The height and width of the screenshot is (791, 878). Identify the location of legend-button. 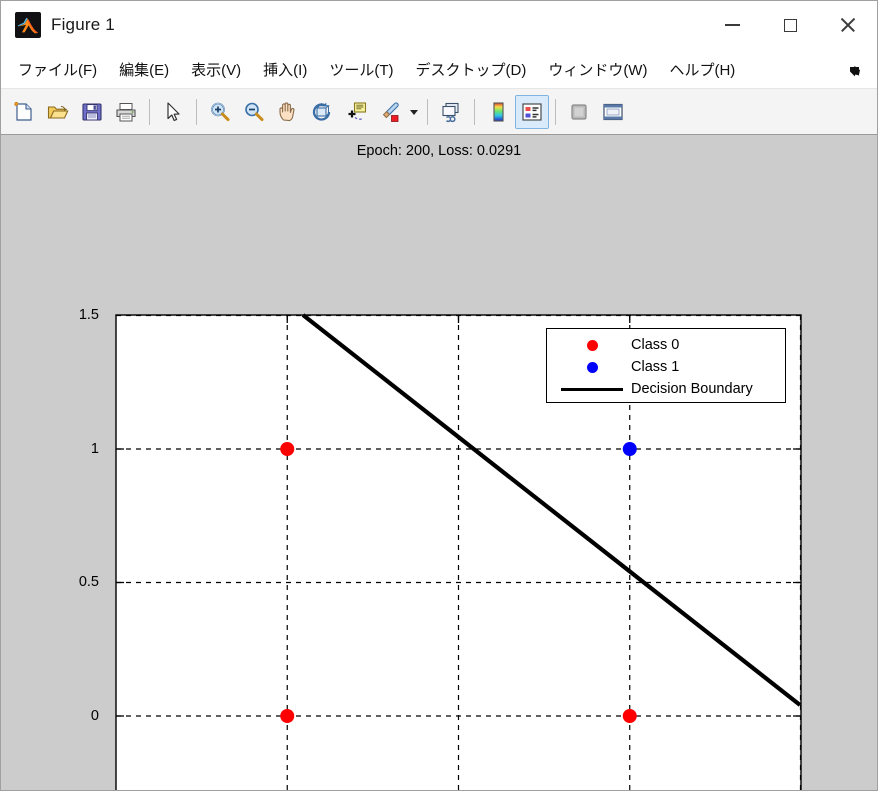
(532, 111).